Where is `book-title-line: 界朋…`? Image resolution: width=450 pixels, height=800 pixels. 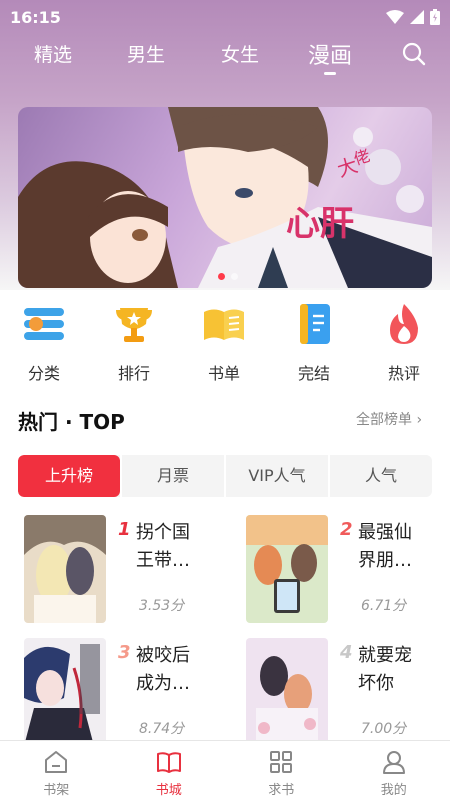 book-title-line: 界朋… is located at coordinates (385, 560).